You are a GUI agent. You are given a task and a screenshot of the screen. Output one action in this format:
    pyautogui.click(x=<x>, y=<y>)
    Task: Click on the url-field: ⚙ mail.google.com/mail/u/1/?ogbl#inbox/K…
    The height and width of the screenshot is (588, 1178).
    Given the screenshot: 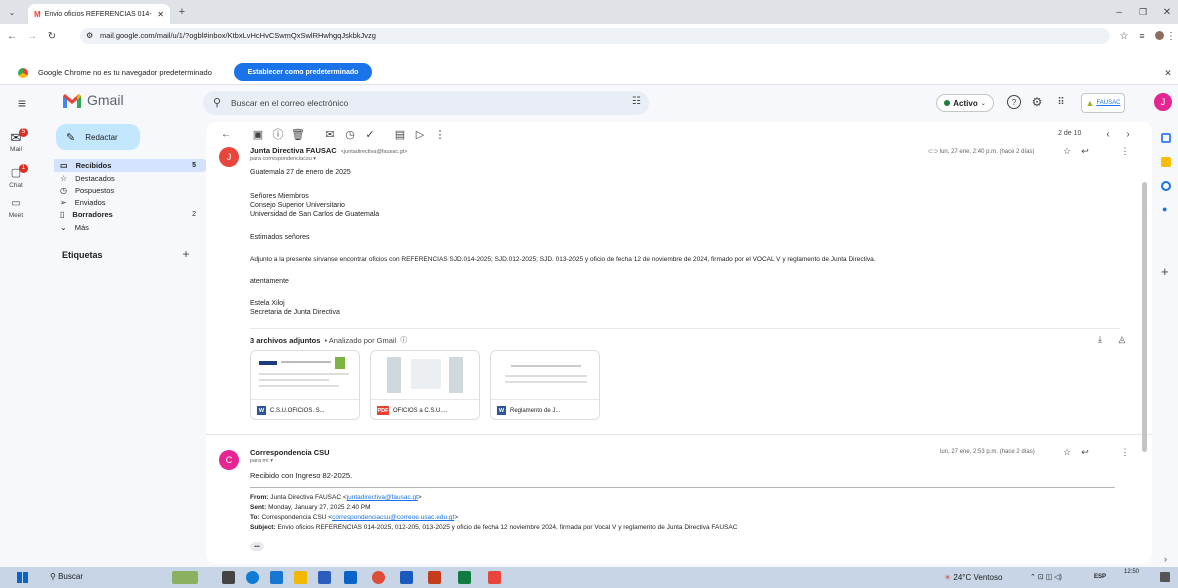 What is the action you would take?
    pyautogui.click(x=595, y=36)
    